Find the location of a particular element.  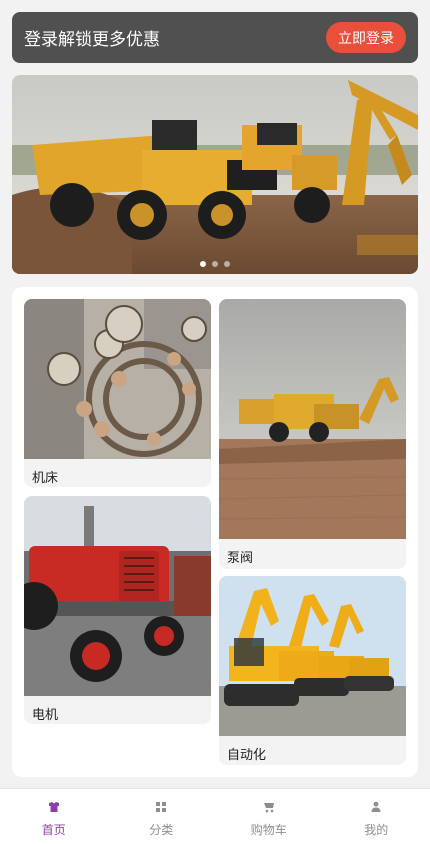

tab-home: 首页 is located at coordinates (54, 816).